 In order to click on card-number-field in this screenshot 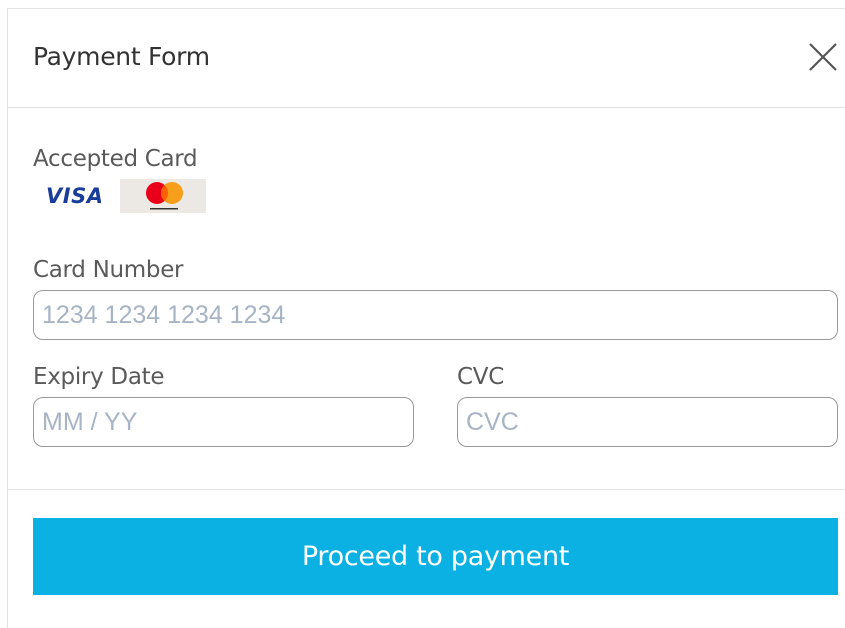, I will do `click(435, 315)`.